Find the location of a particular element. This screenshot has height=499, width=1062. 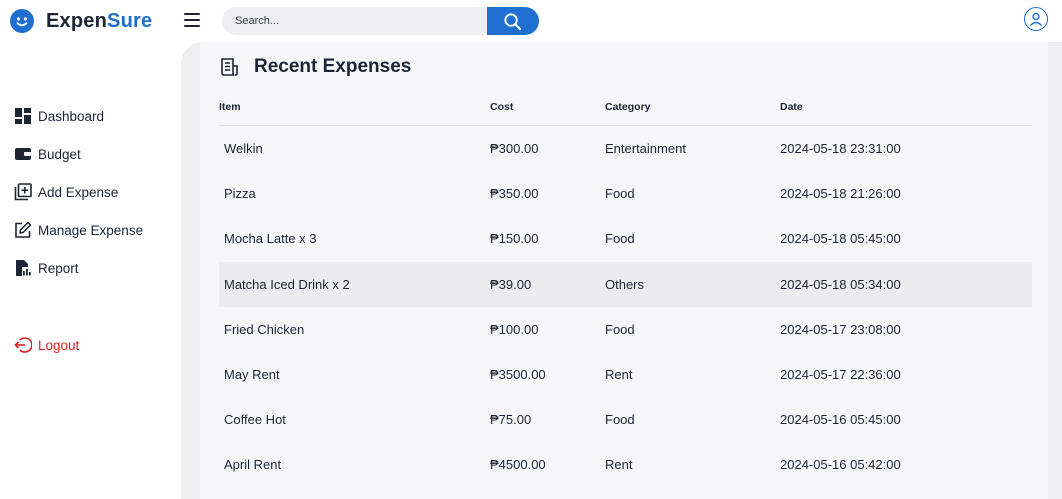

logout-icon is located at coordinates (23, 345).